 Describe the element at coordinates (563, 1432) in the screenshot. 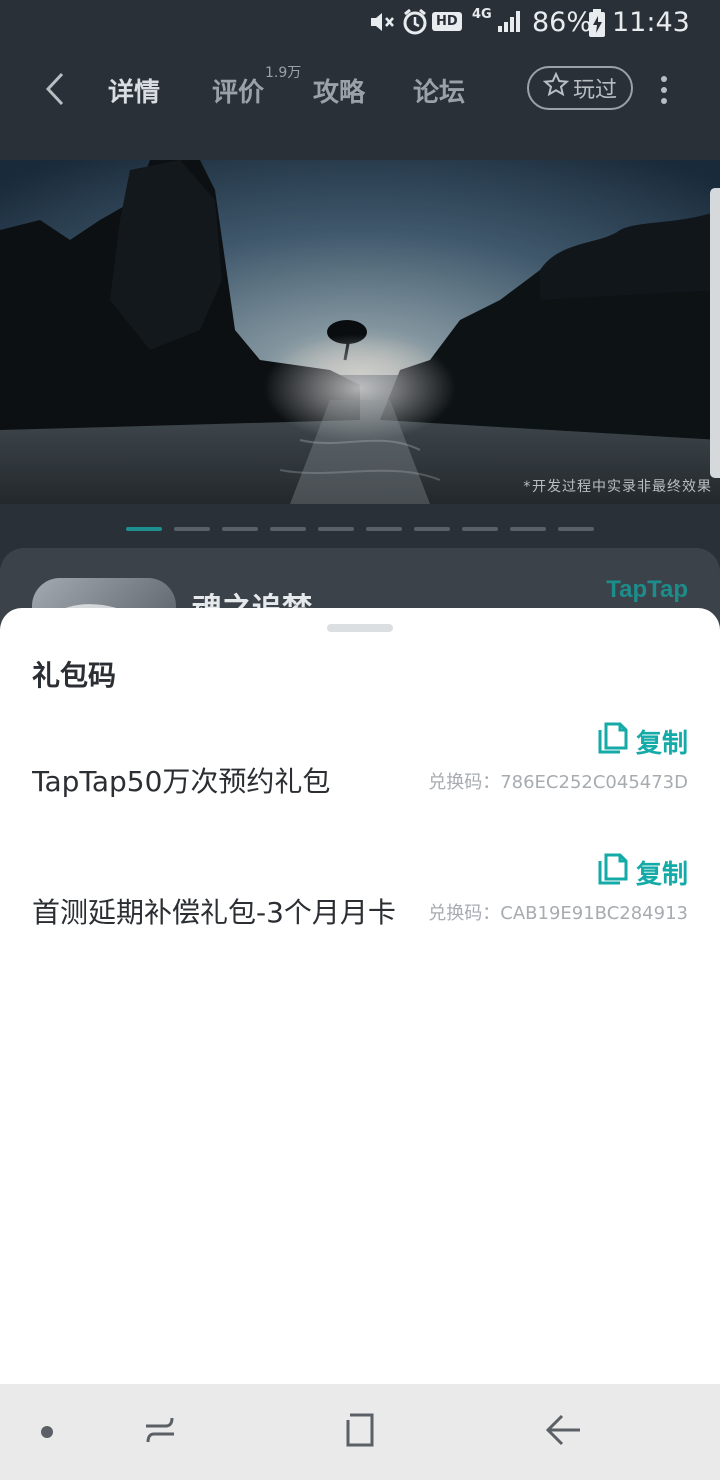

I see `nav-back-icon` at that location.